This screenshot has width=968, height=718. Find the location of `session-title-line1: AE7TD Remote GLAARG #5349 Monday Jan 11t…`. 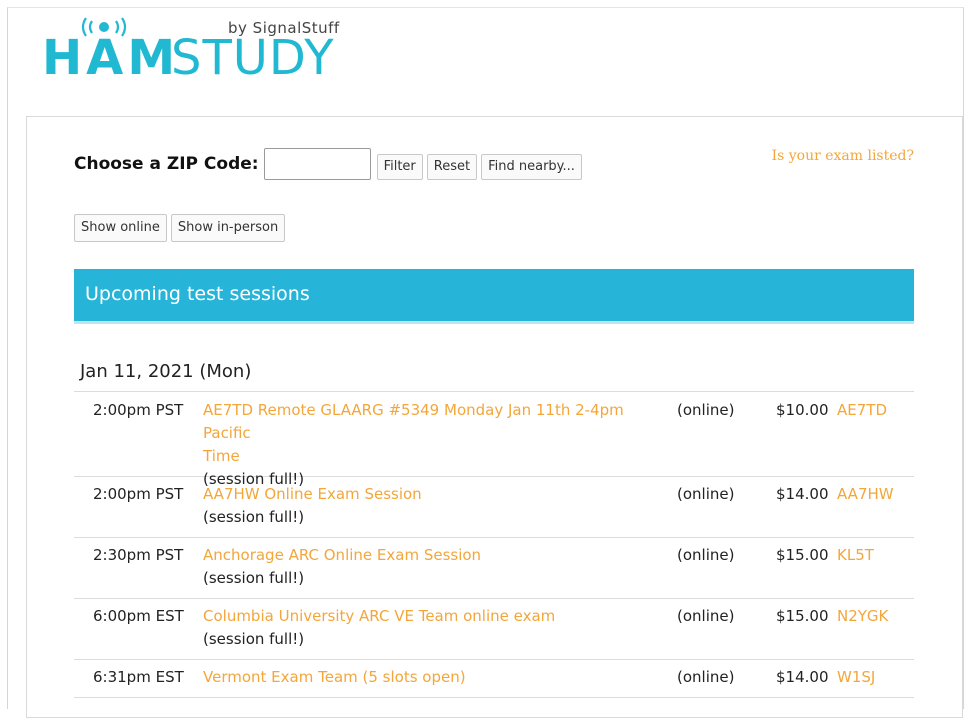

session-title-line1: AE7TD Remote GLAARG #5349 Monday Jan 11t… is located at coordinates (413, 421).